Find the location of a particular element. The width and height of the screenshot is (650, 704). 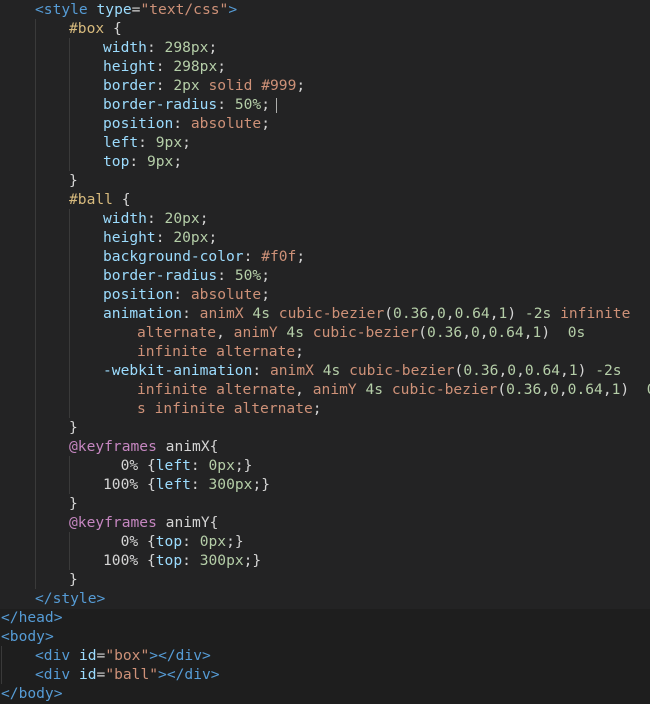

code-line: <div id="ball"></div> is located at coordinates (127, 674).